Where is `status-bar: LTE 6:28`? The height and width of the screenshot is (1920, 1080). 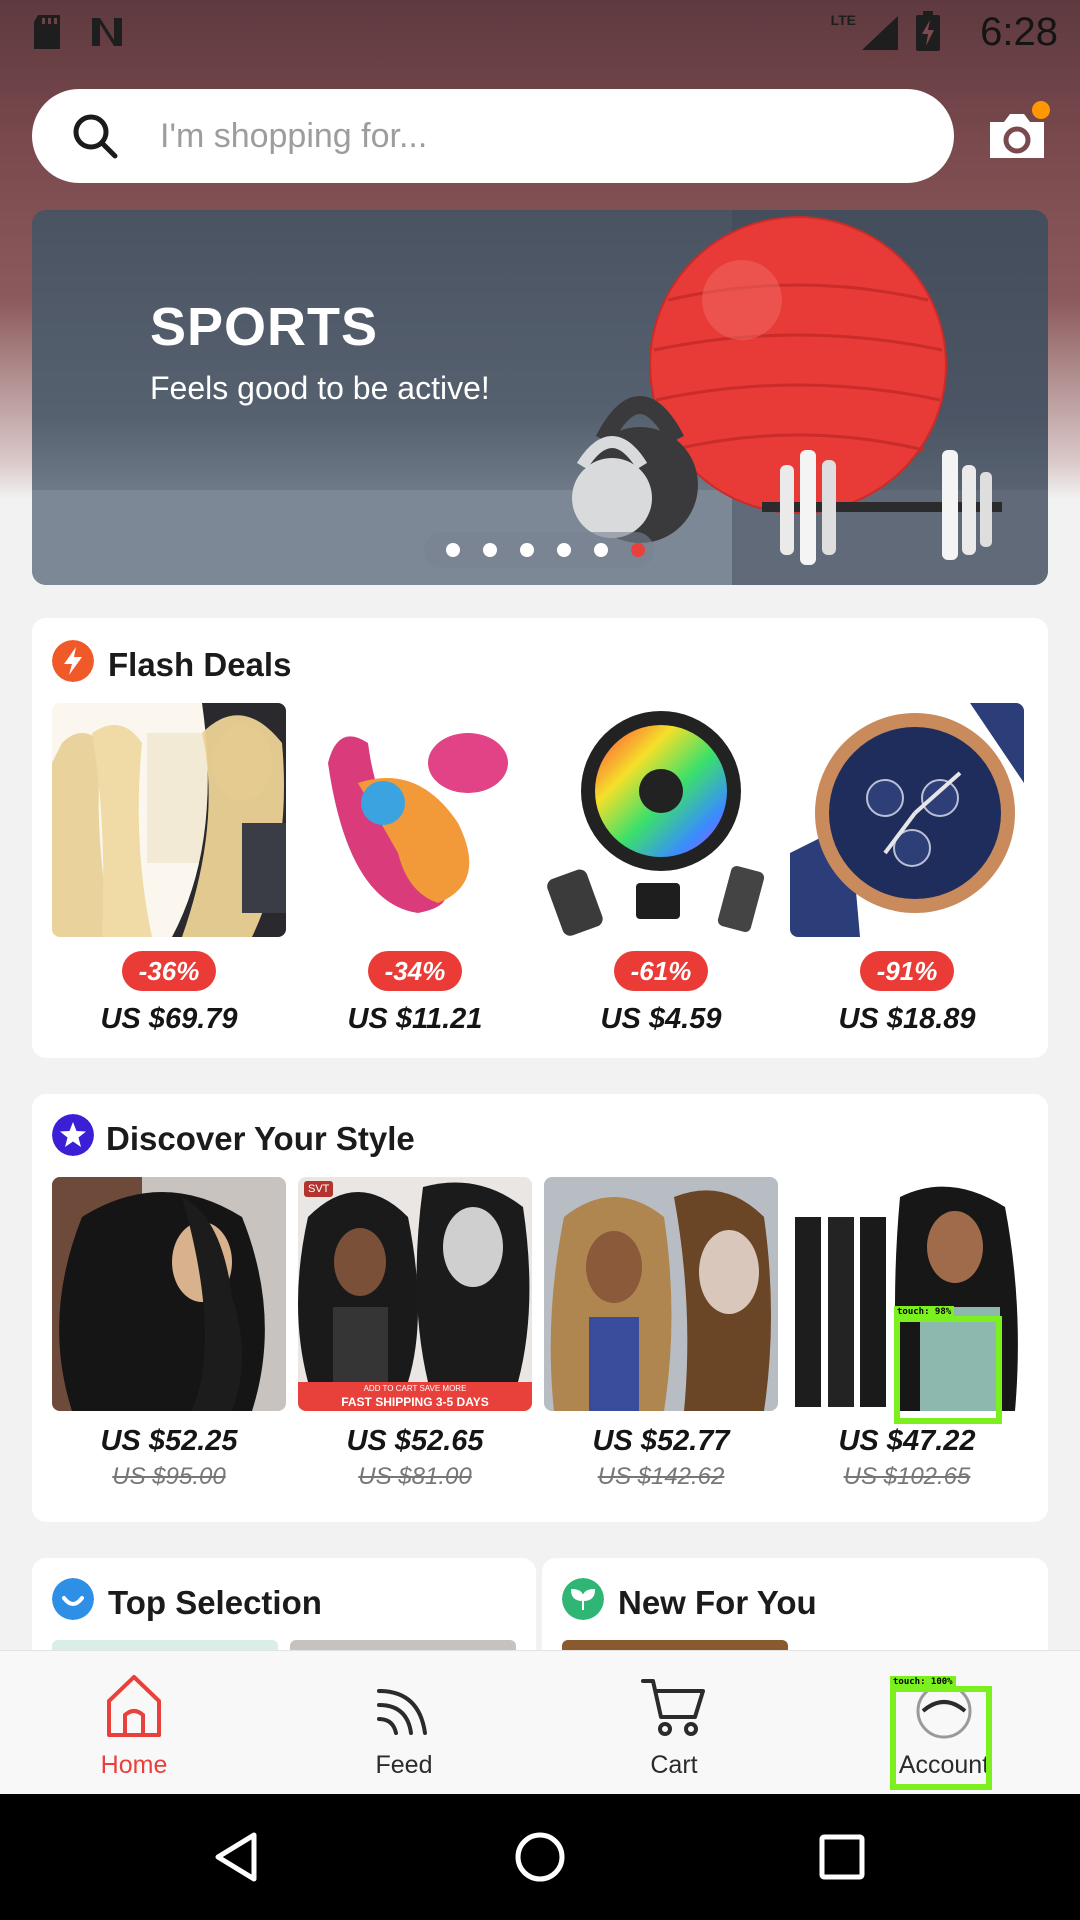 status-bar: LTE 6:28 is located at coordinates (540, 33).